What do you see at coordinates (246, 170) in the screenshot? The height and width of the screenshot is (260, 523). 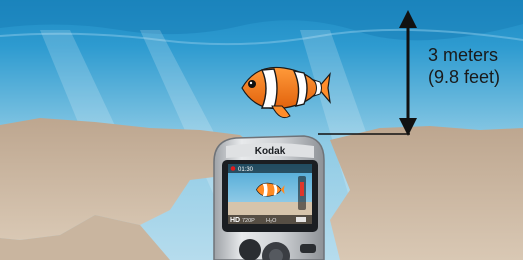 I see `camera-timer: 01:30` at bounding box center [246, 170].